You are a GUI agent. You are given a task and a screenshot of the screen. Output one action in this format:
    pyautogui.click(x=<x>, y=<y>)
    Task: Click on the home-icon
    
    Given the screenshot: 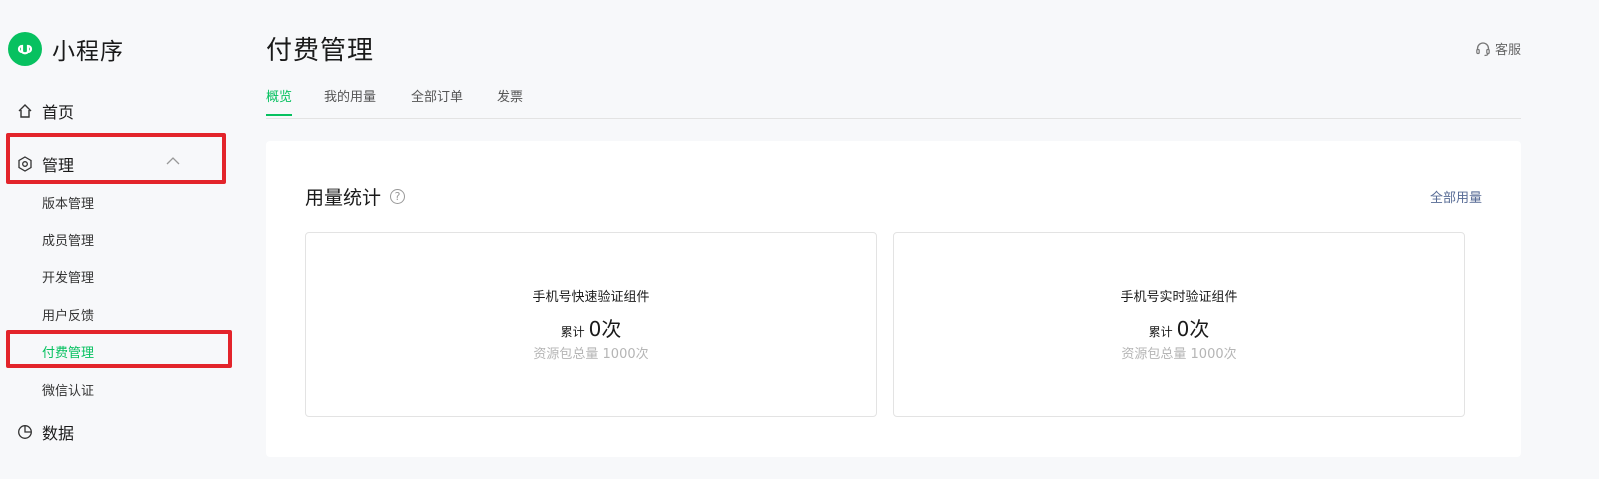 What is the action you would take?
    pyautogui.click(x=25, y=111)
    